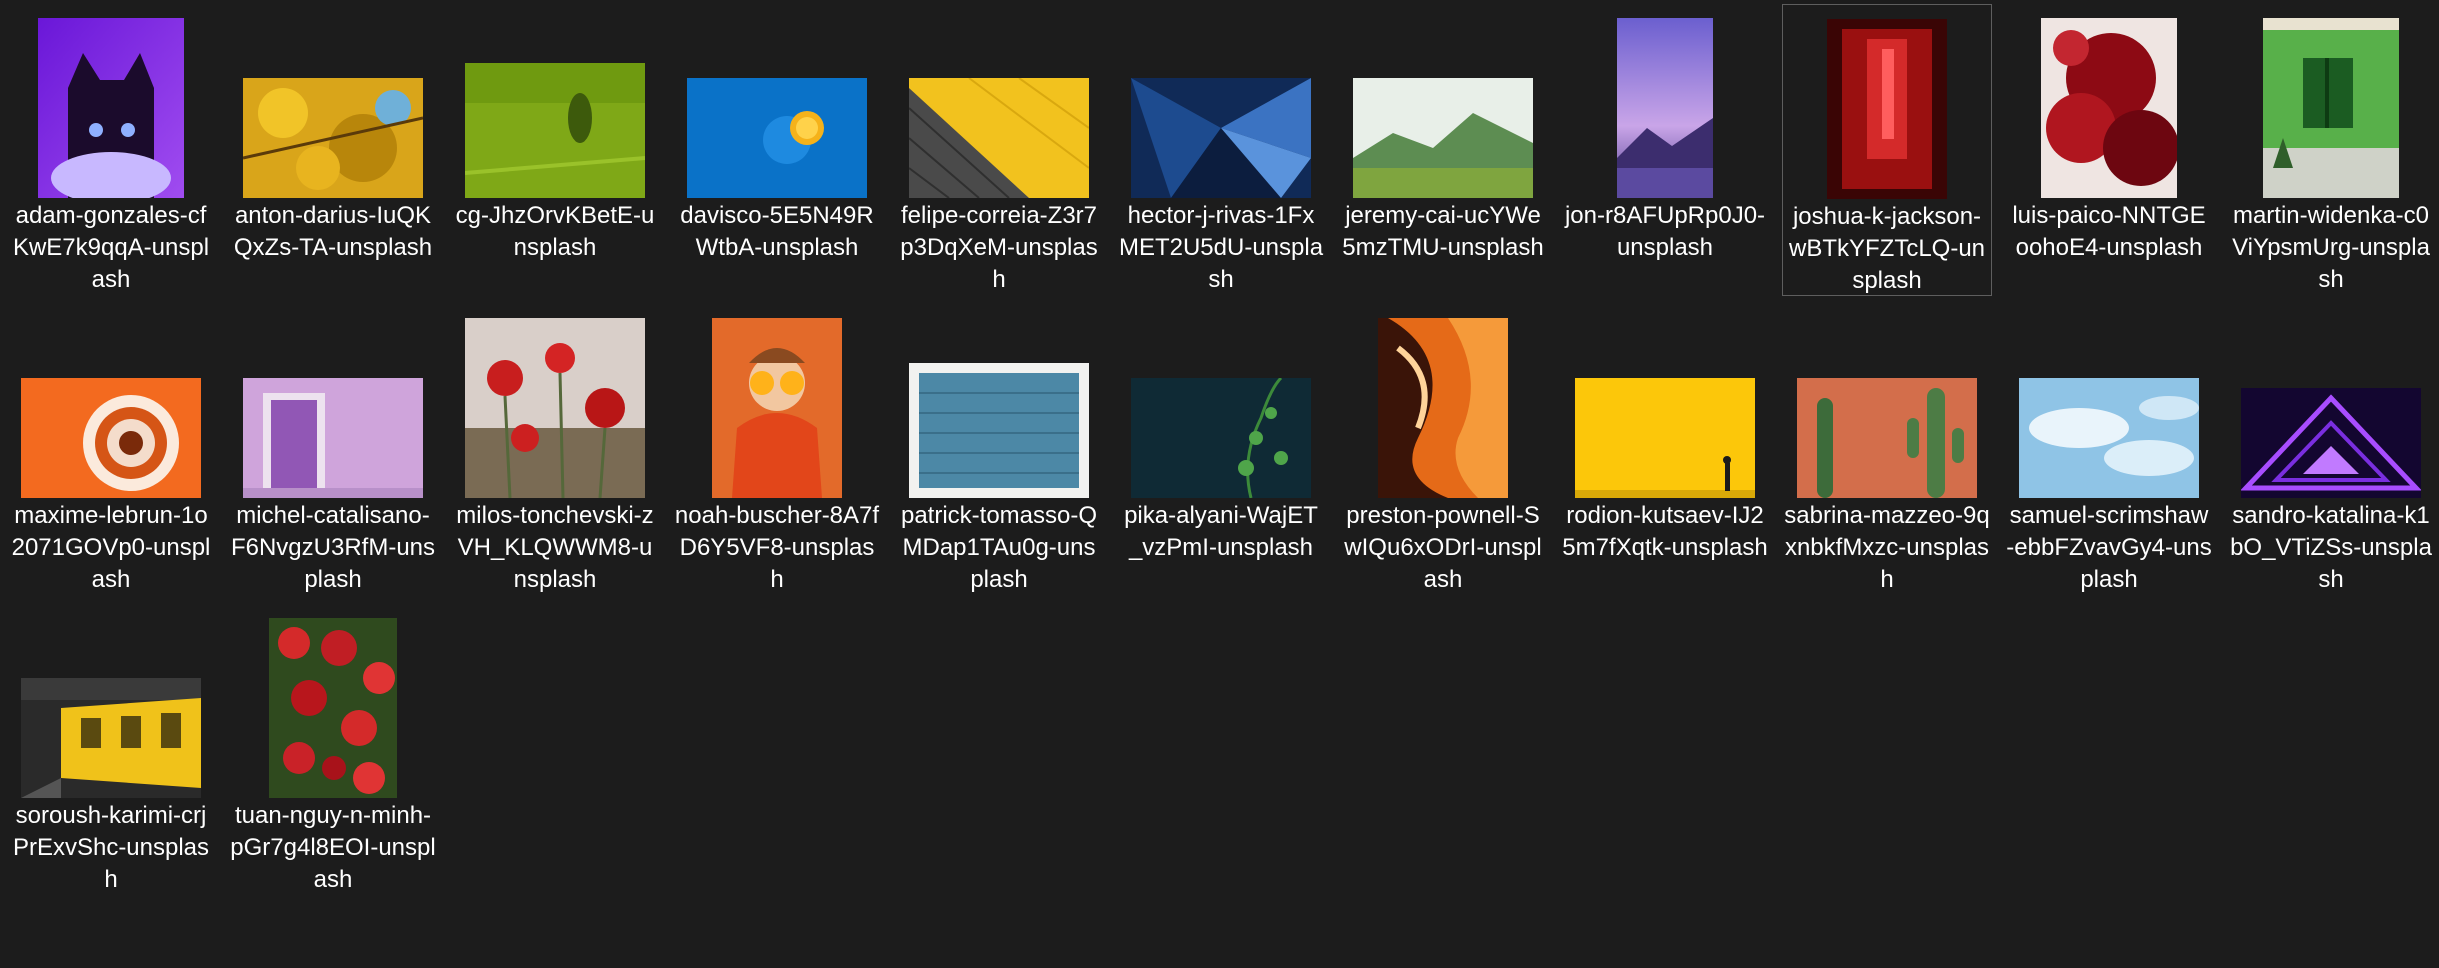  I want to click on file-item: tuan-nguy-n-minh-pGr7g4l8EOI-unsplash, so click(333, 750).